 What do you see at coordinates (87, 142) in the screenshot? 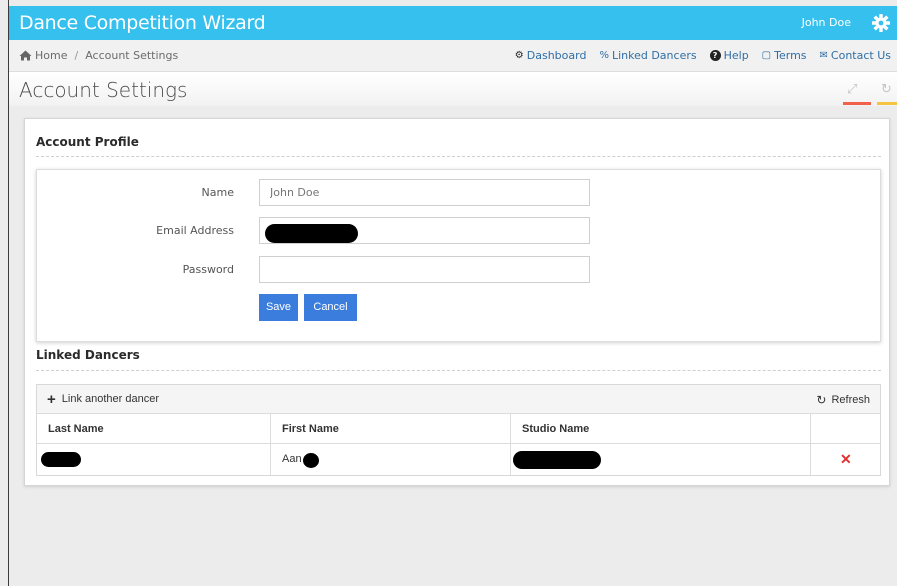
I see `account-profile-heading: Account Profile` at bounding box center [87, 142].